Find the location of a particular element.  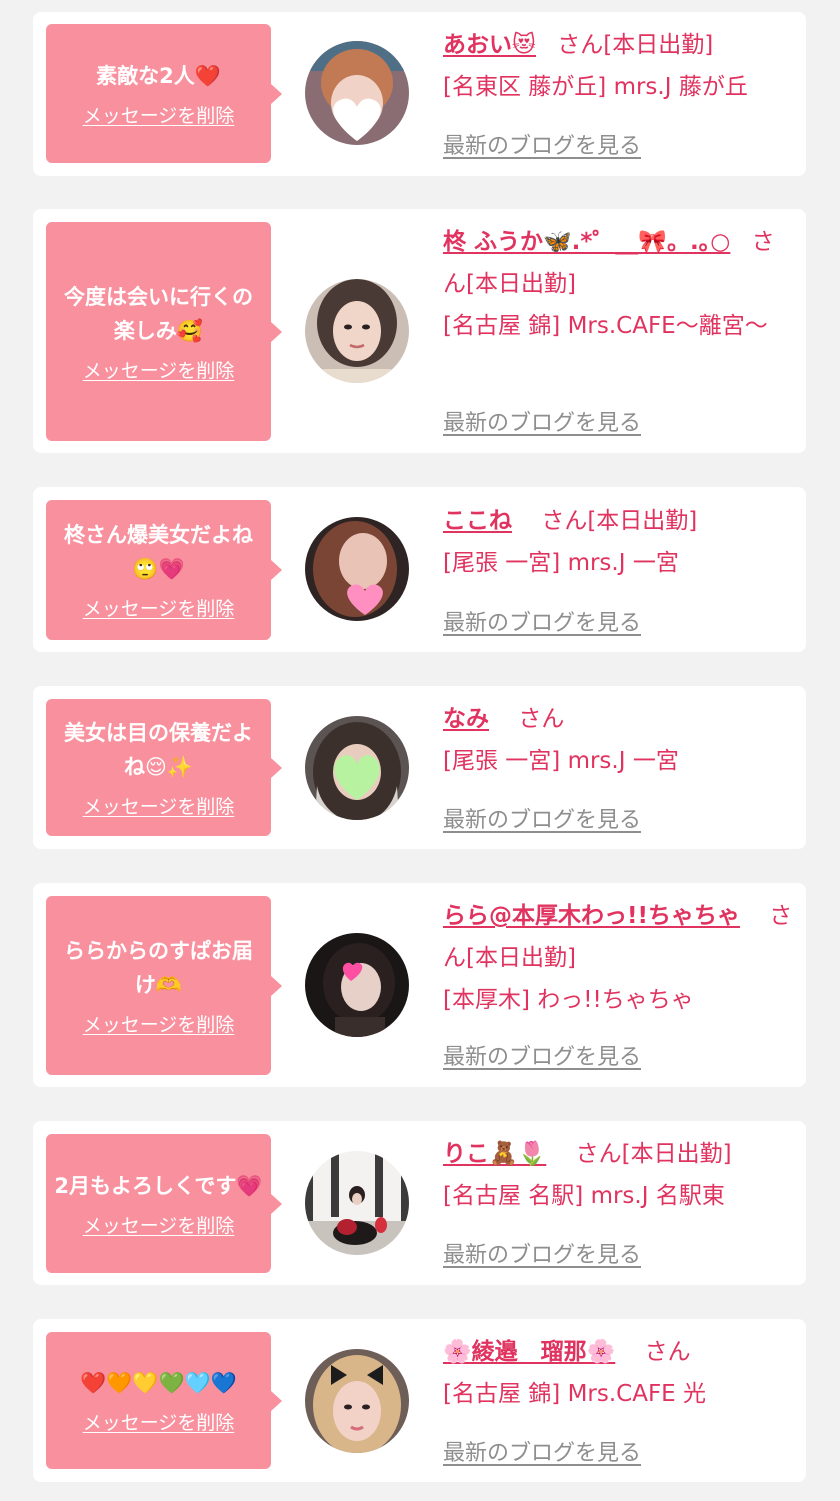

cast-name-link: 🌸綾邉 瑠那🌸 is located at coordinates (529, 1352).